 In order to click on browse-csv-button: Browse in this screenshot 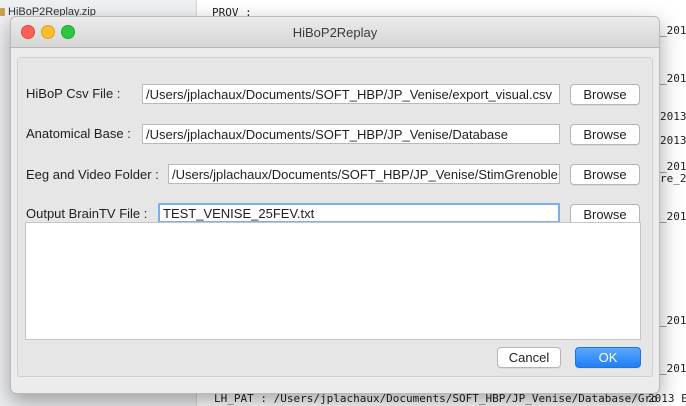, I will do `click(605, 94)`.